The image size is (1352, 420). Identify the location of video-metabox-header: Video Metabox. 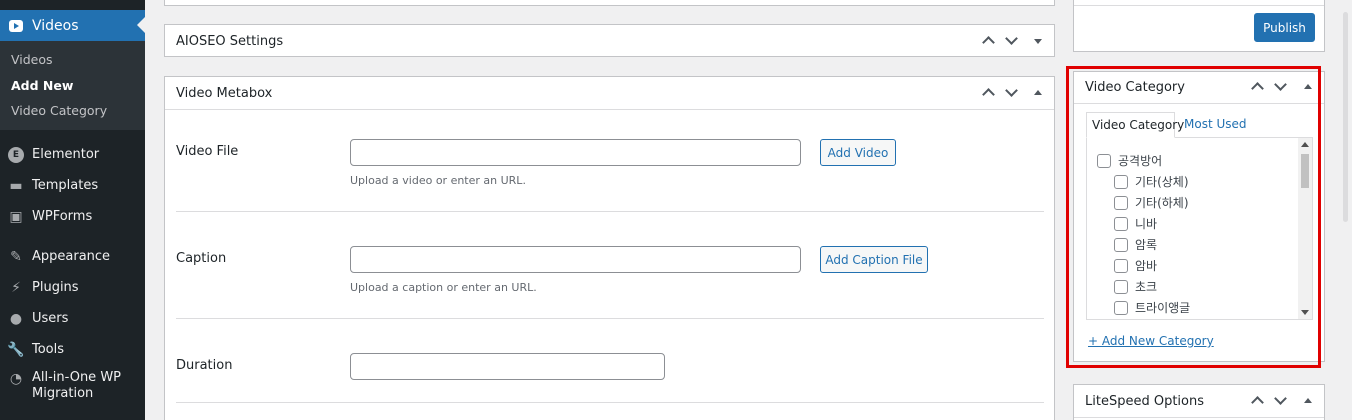
(609, 93).